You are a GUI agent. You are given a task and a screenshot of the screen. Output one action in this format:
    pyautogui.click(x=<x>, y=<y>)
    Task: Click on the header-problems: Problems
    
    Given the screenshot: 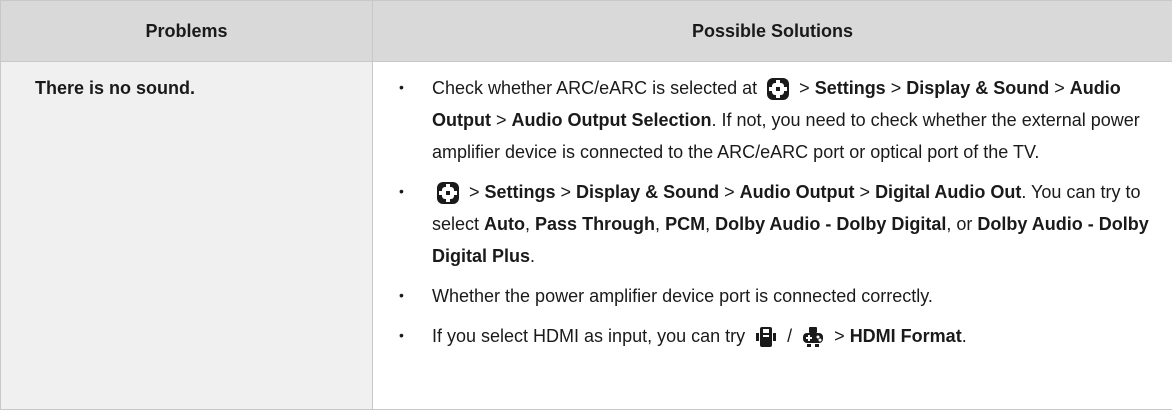 What is the action you would take?
    pyautogui.click(x=187, y=31)
    